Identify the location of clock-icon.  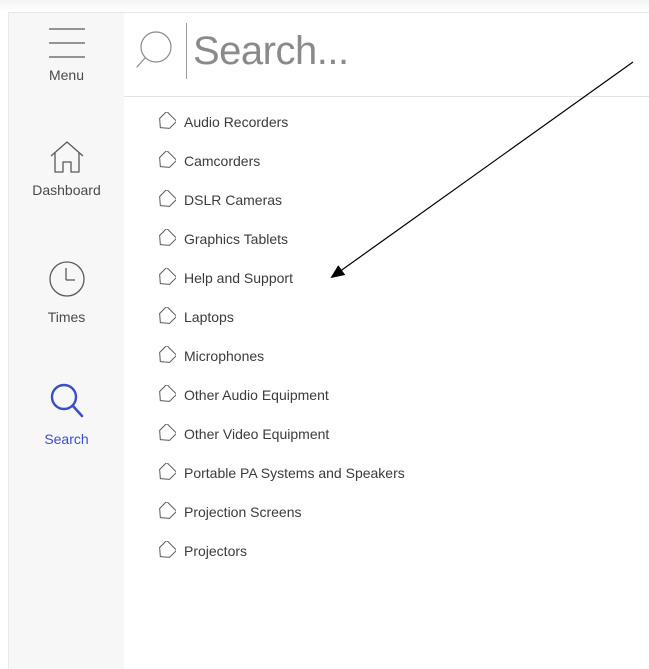
(66, 279).